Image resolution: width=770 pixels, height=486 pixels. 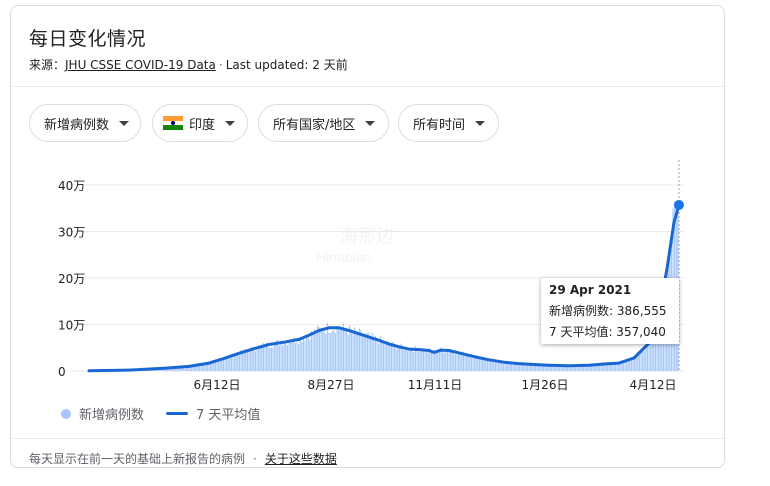 What do you see at coordinates (545, 385) in the screenshot?
I see `x-tick-label: 1月26日` at bounding box center [545, 385].